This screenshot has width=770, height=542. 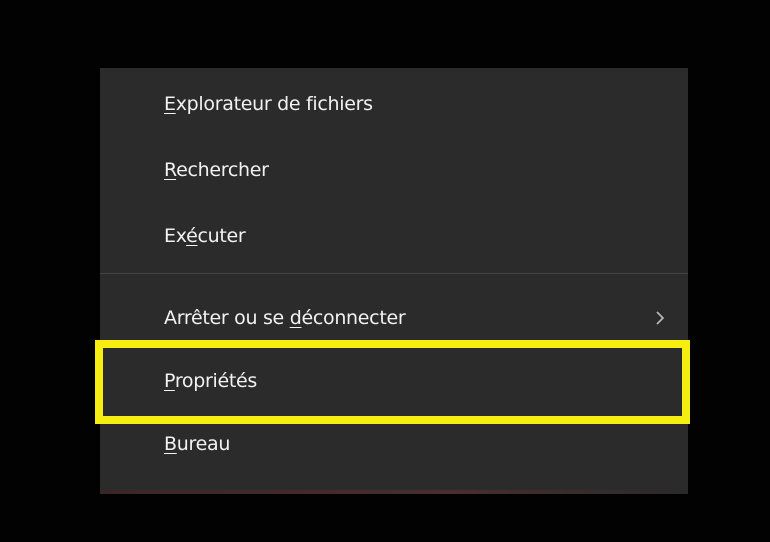 I want to click on access-key: B, so click(x=170, y=444).